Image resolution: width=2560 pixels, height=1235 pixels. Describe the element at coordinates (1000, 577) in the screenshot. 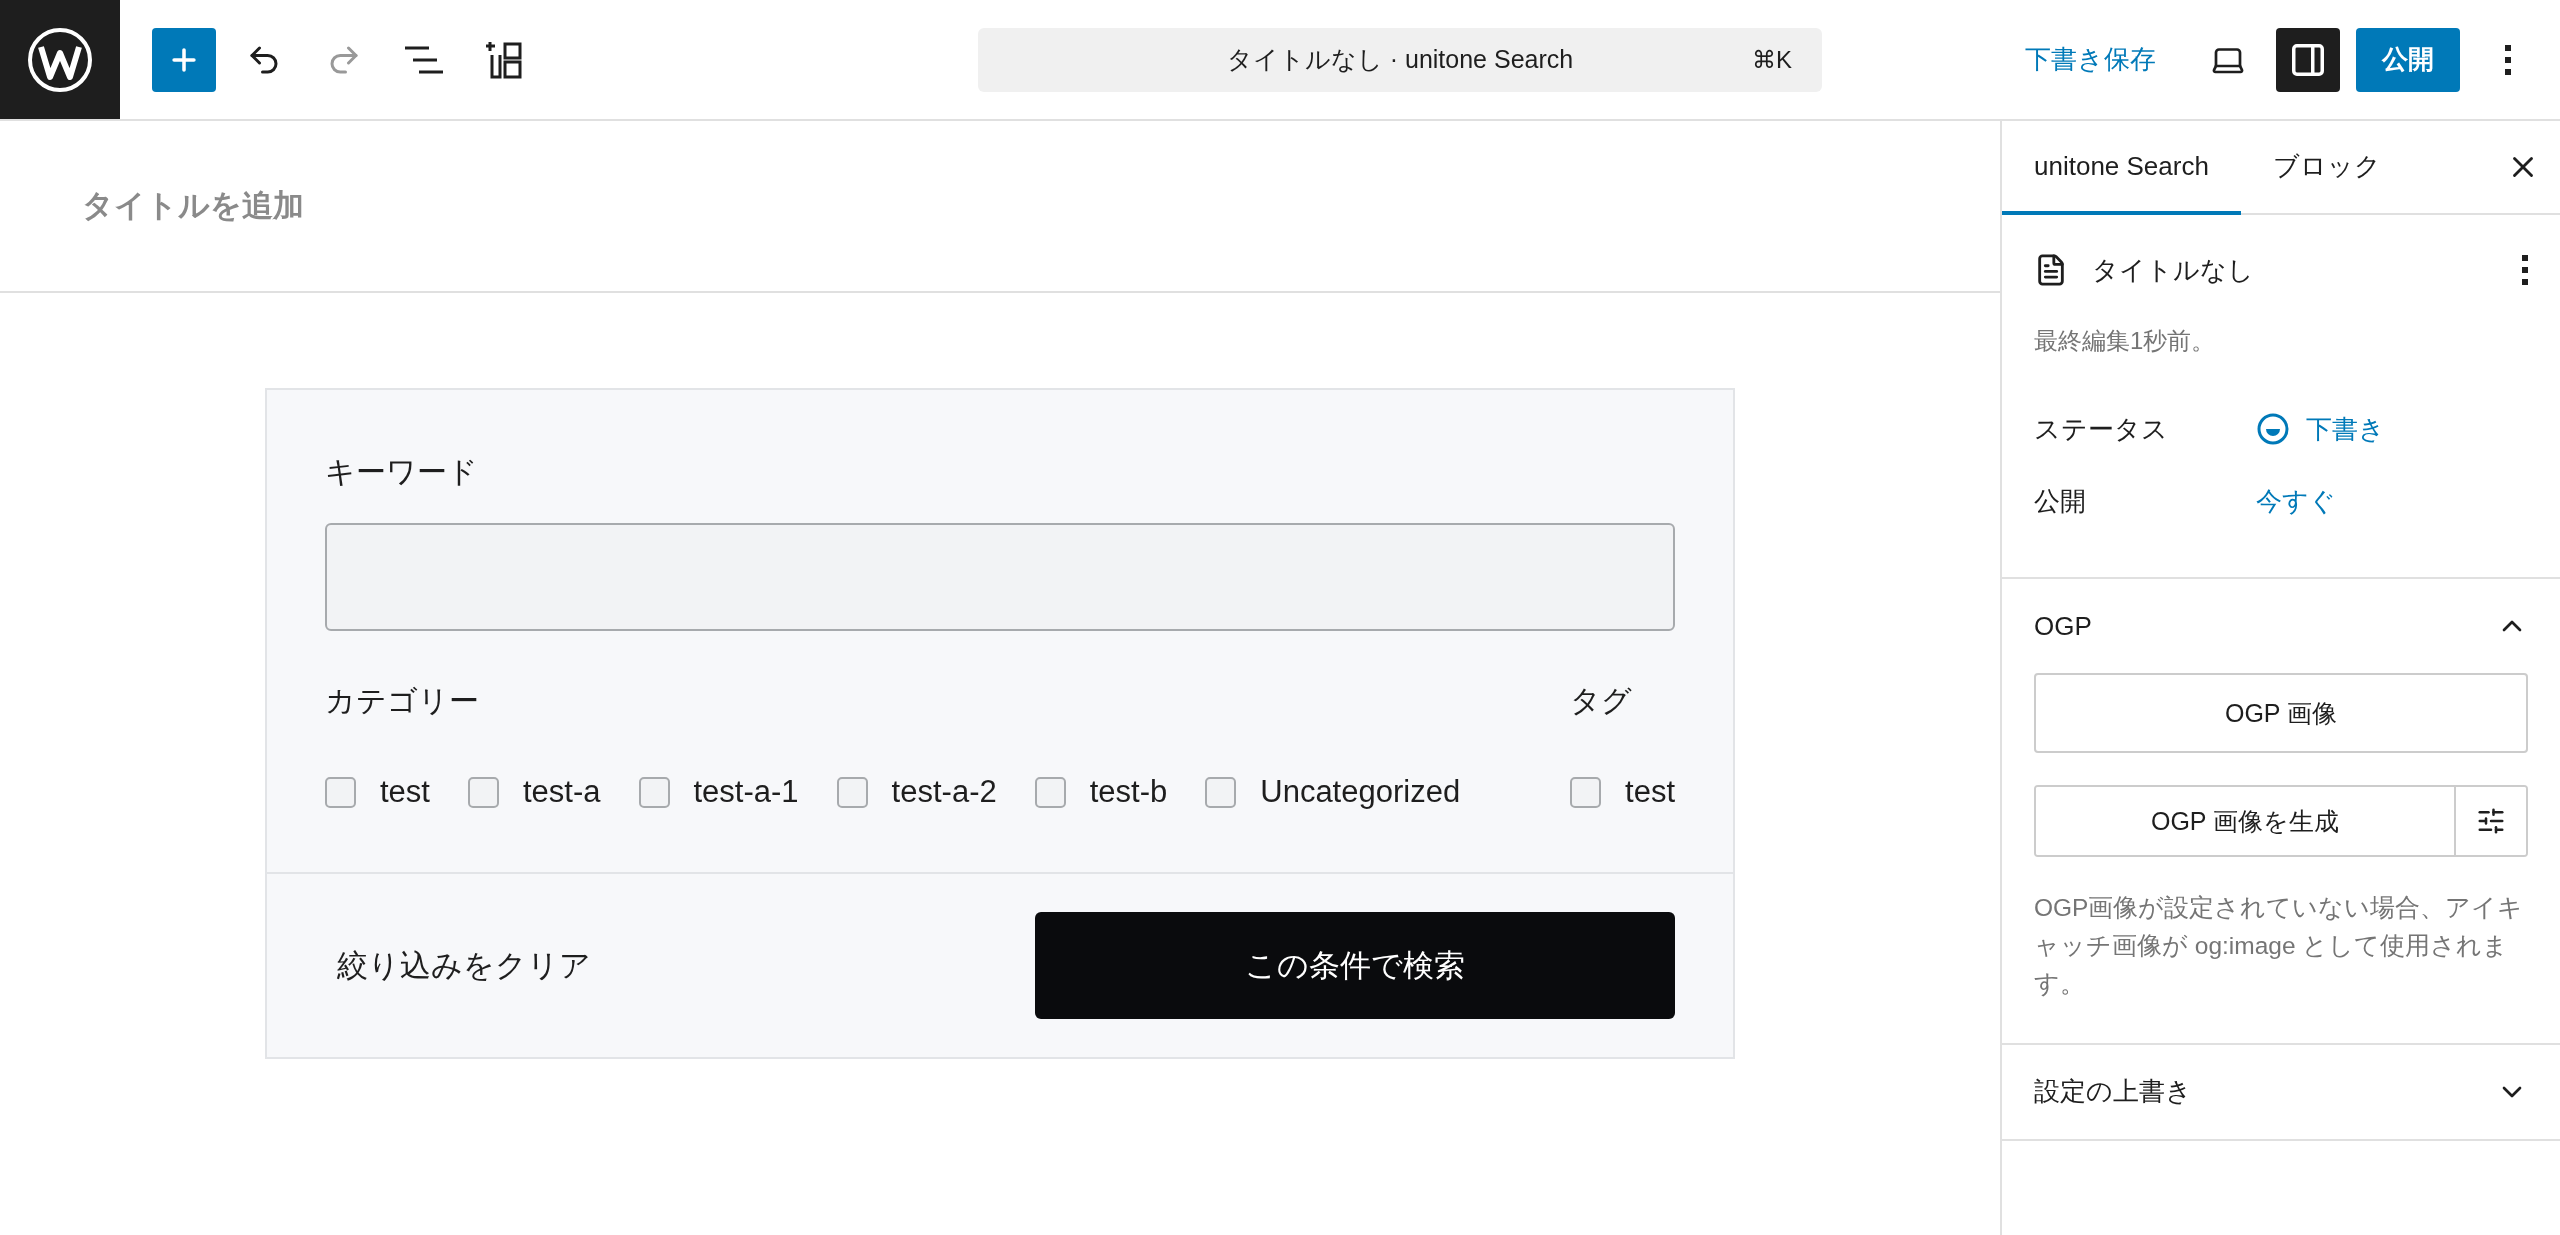

I see `keyword-input-field` at that location.